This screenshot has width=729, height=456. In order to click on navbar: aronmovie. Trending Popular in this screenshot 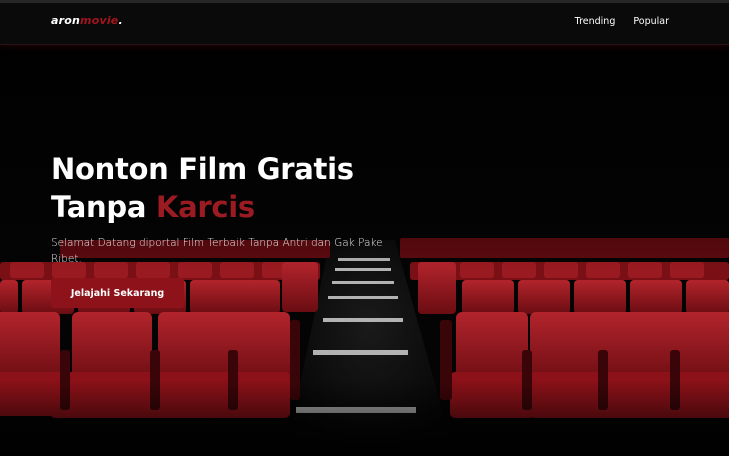, I will do `click(364, 22)`.